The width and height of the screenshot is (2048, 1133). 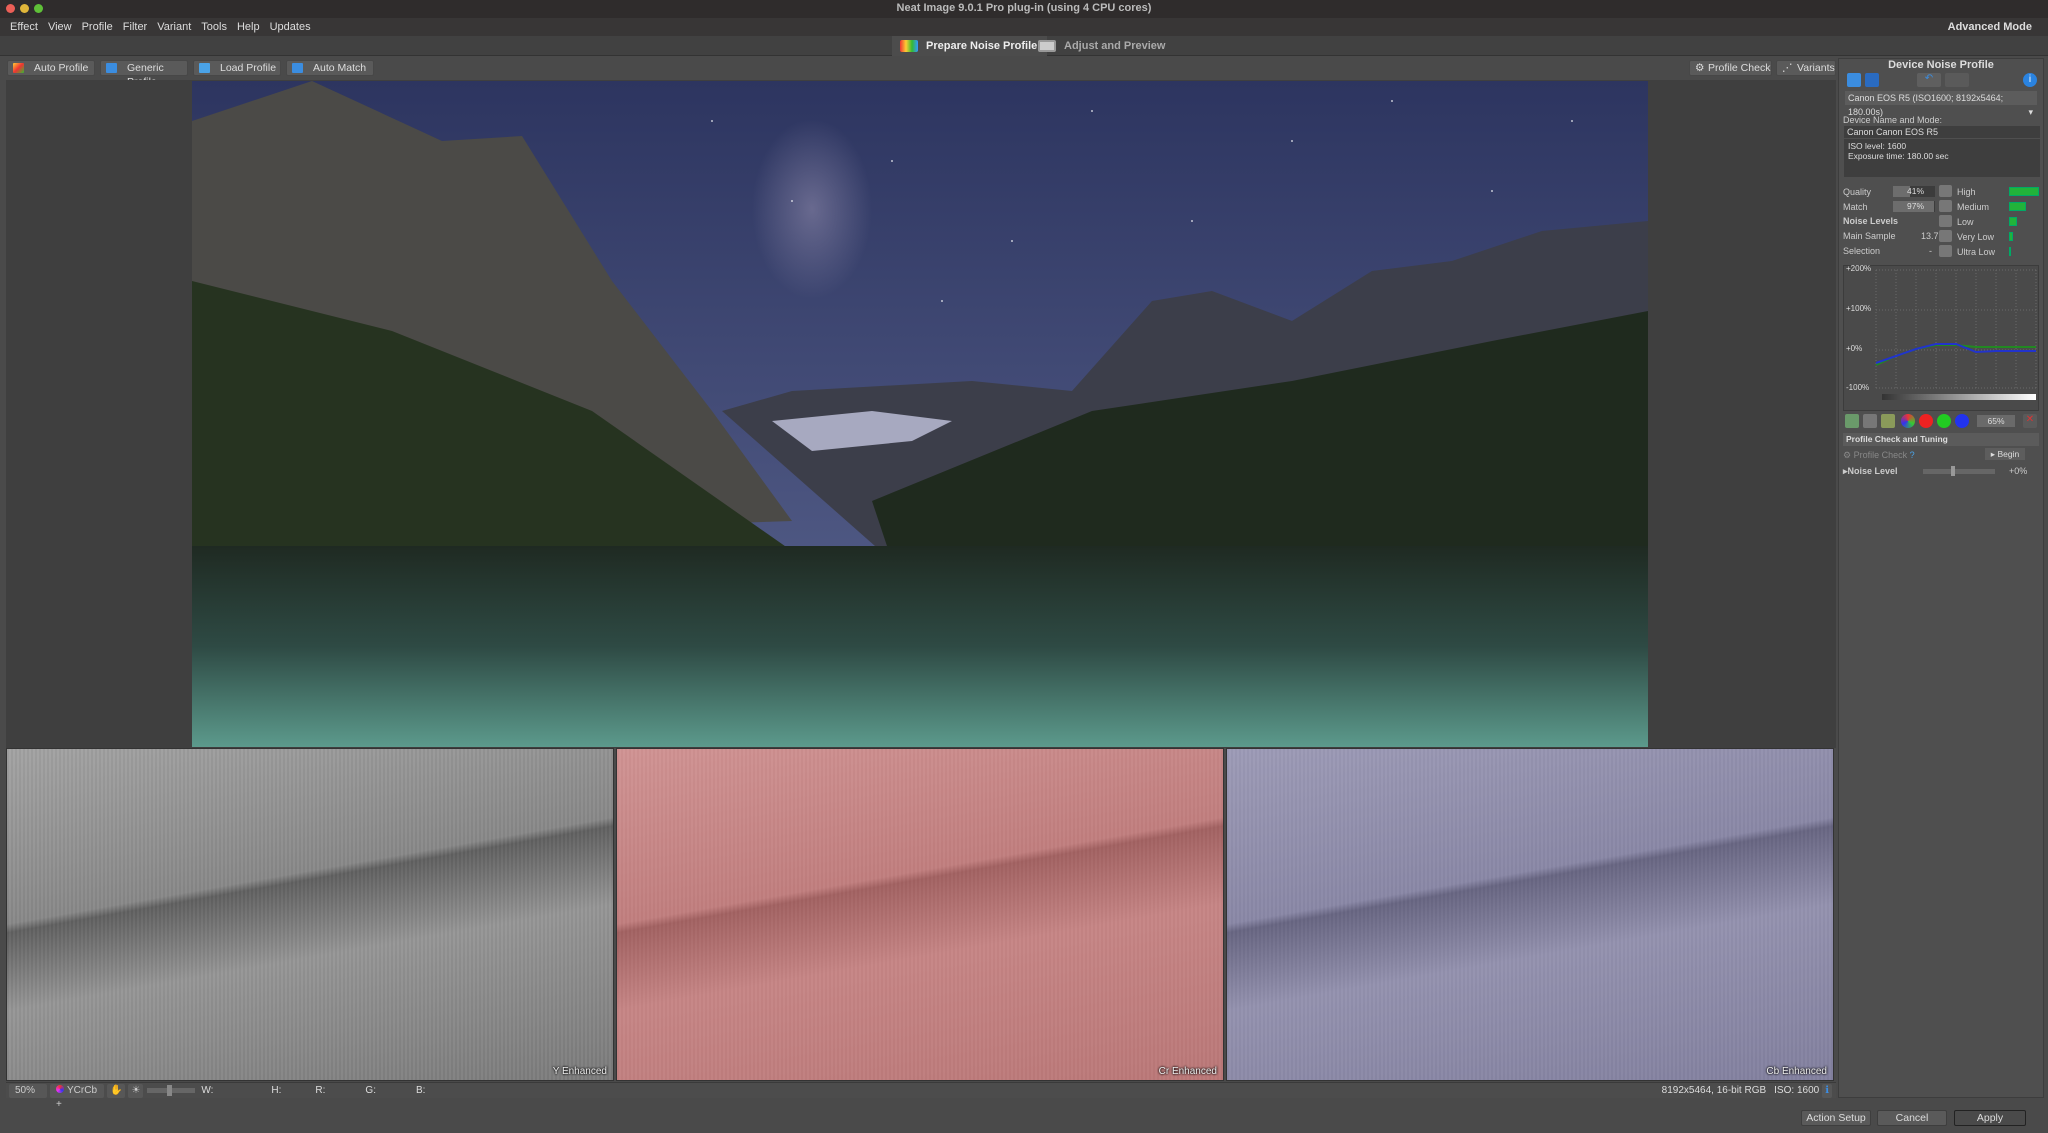 What do you see at coordinates (297, 68) in the screenshot?
I see `auto-match-icon` at bounding box center [297, 68].